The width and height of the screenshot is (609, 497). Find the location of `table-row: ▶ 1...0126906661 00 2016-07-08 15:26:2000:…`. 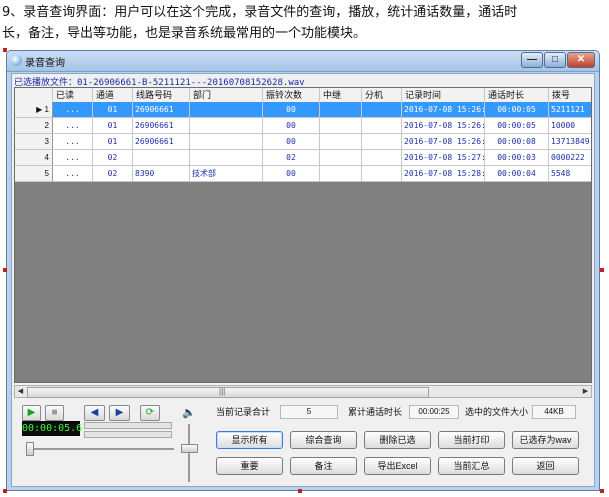

table-row: ▶ 1...0126906661 00 2016-07-08 15:26:2000:… is located at coordinates (303, 110).